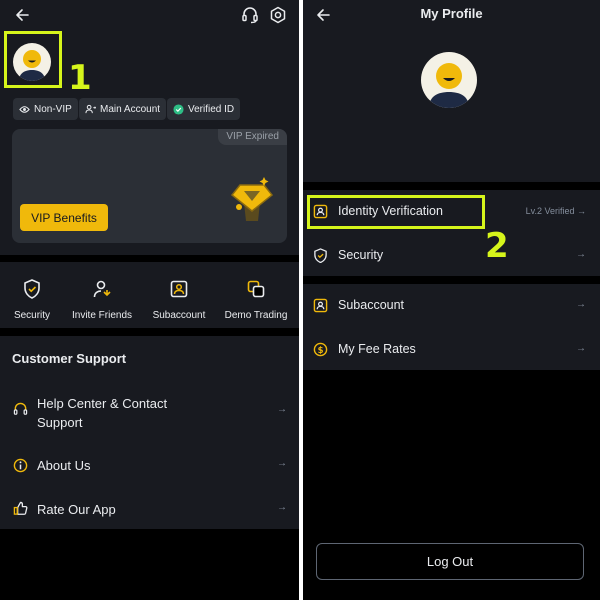 The image size is (600, 600). Describe the element at coordinates (20, 508) in the screenshot. I see `thumbs-up-icon` at that location.